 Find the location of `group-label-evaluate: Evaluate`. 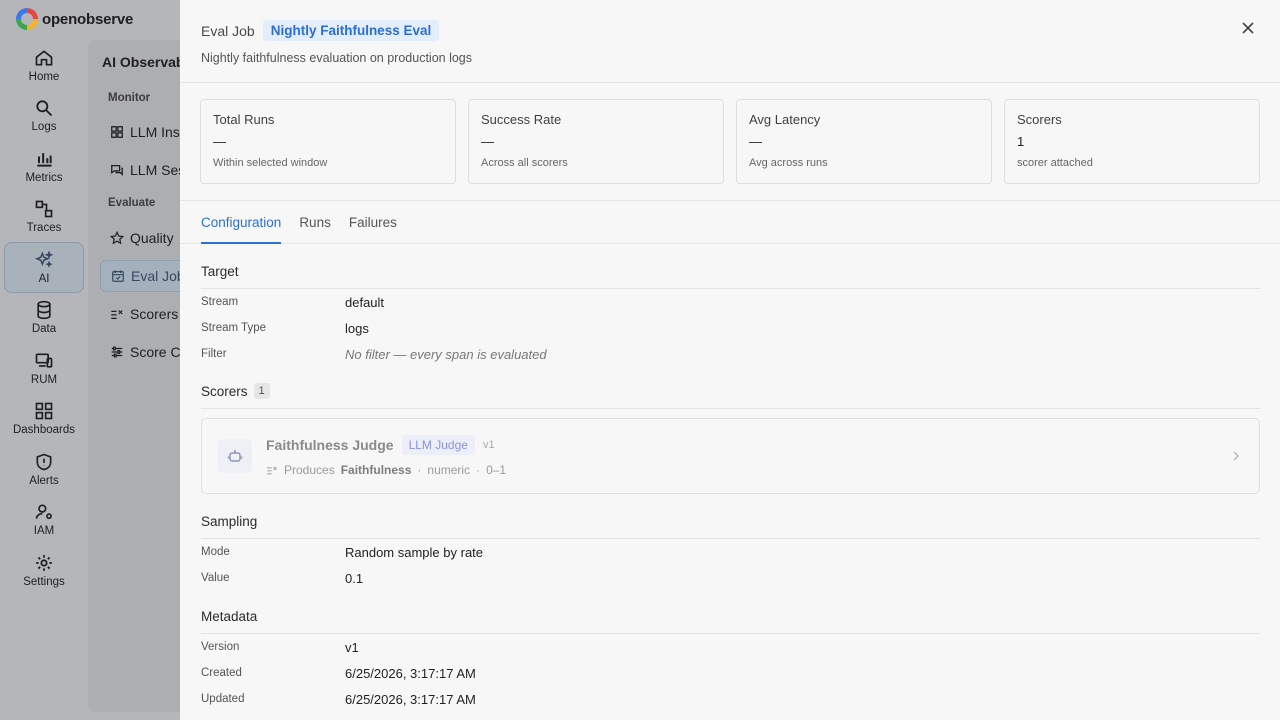

group-label-evaluate: Evaluate is located at coordinates (132, 203).